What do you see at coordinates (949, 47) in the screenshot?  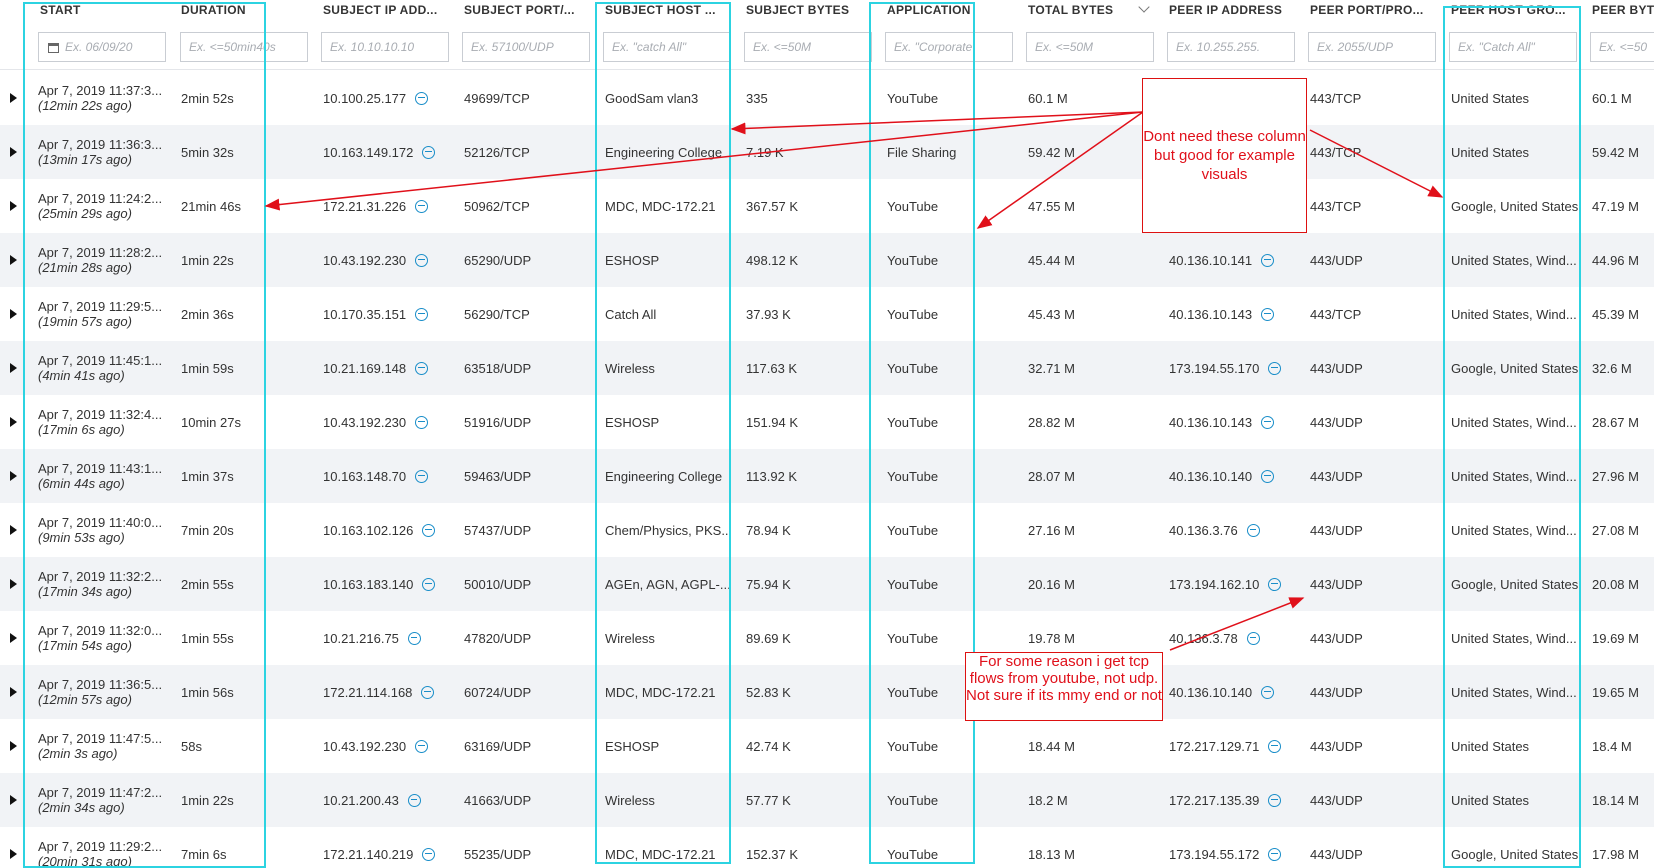 I see `filter-application-input` at bounding box center [949, 47].